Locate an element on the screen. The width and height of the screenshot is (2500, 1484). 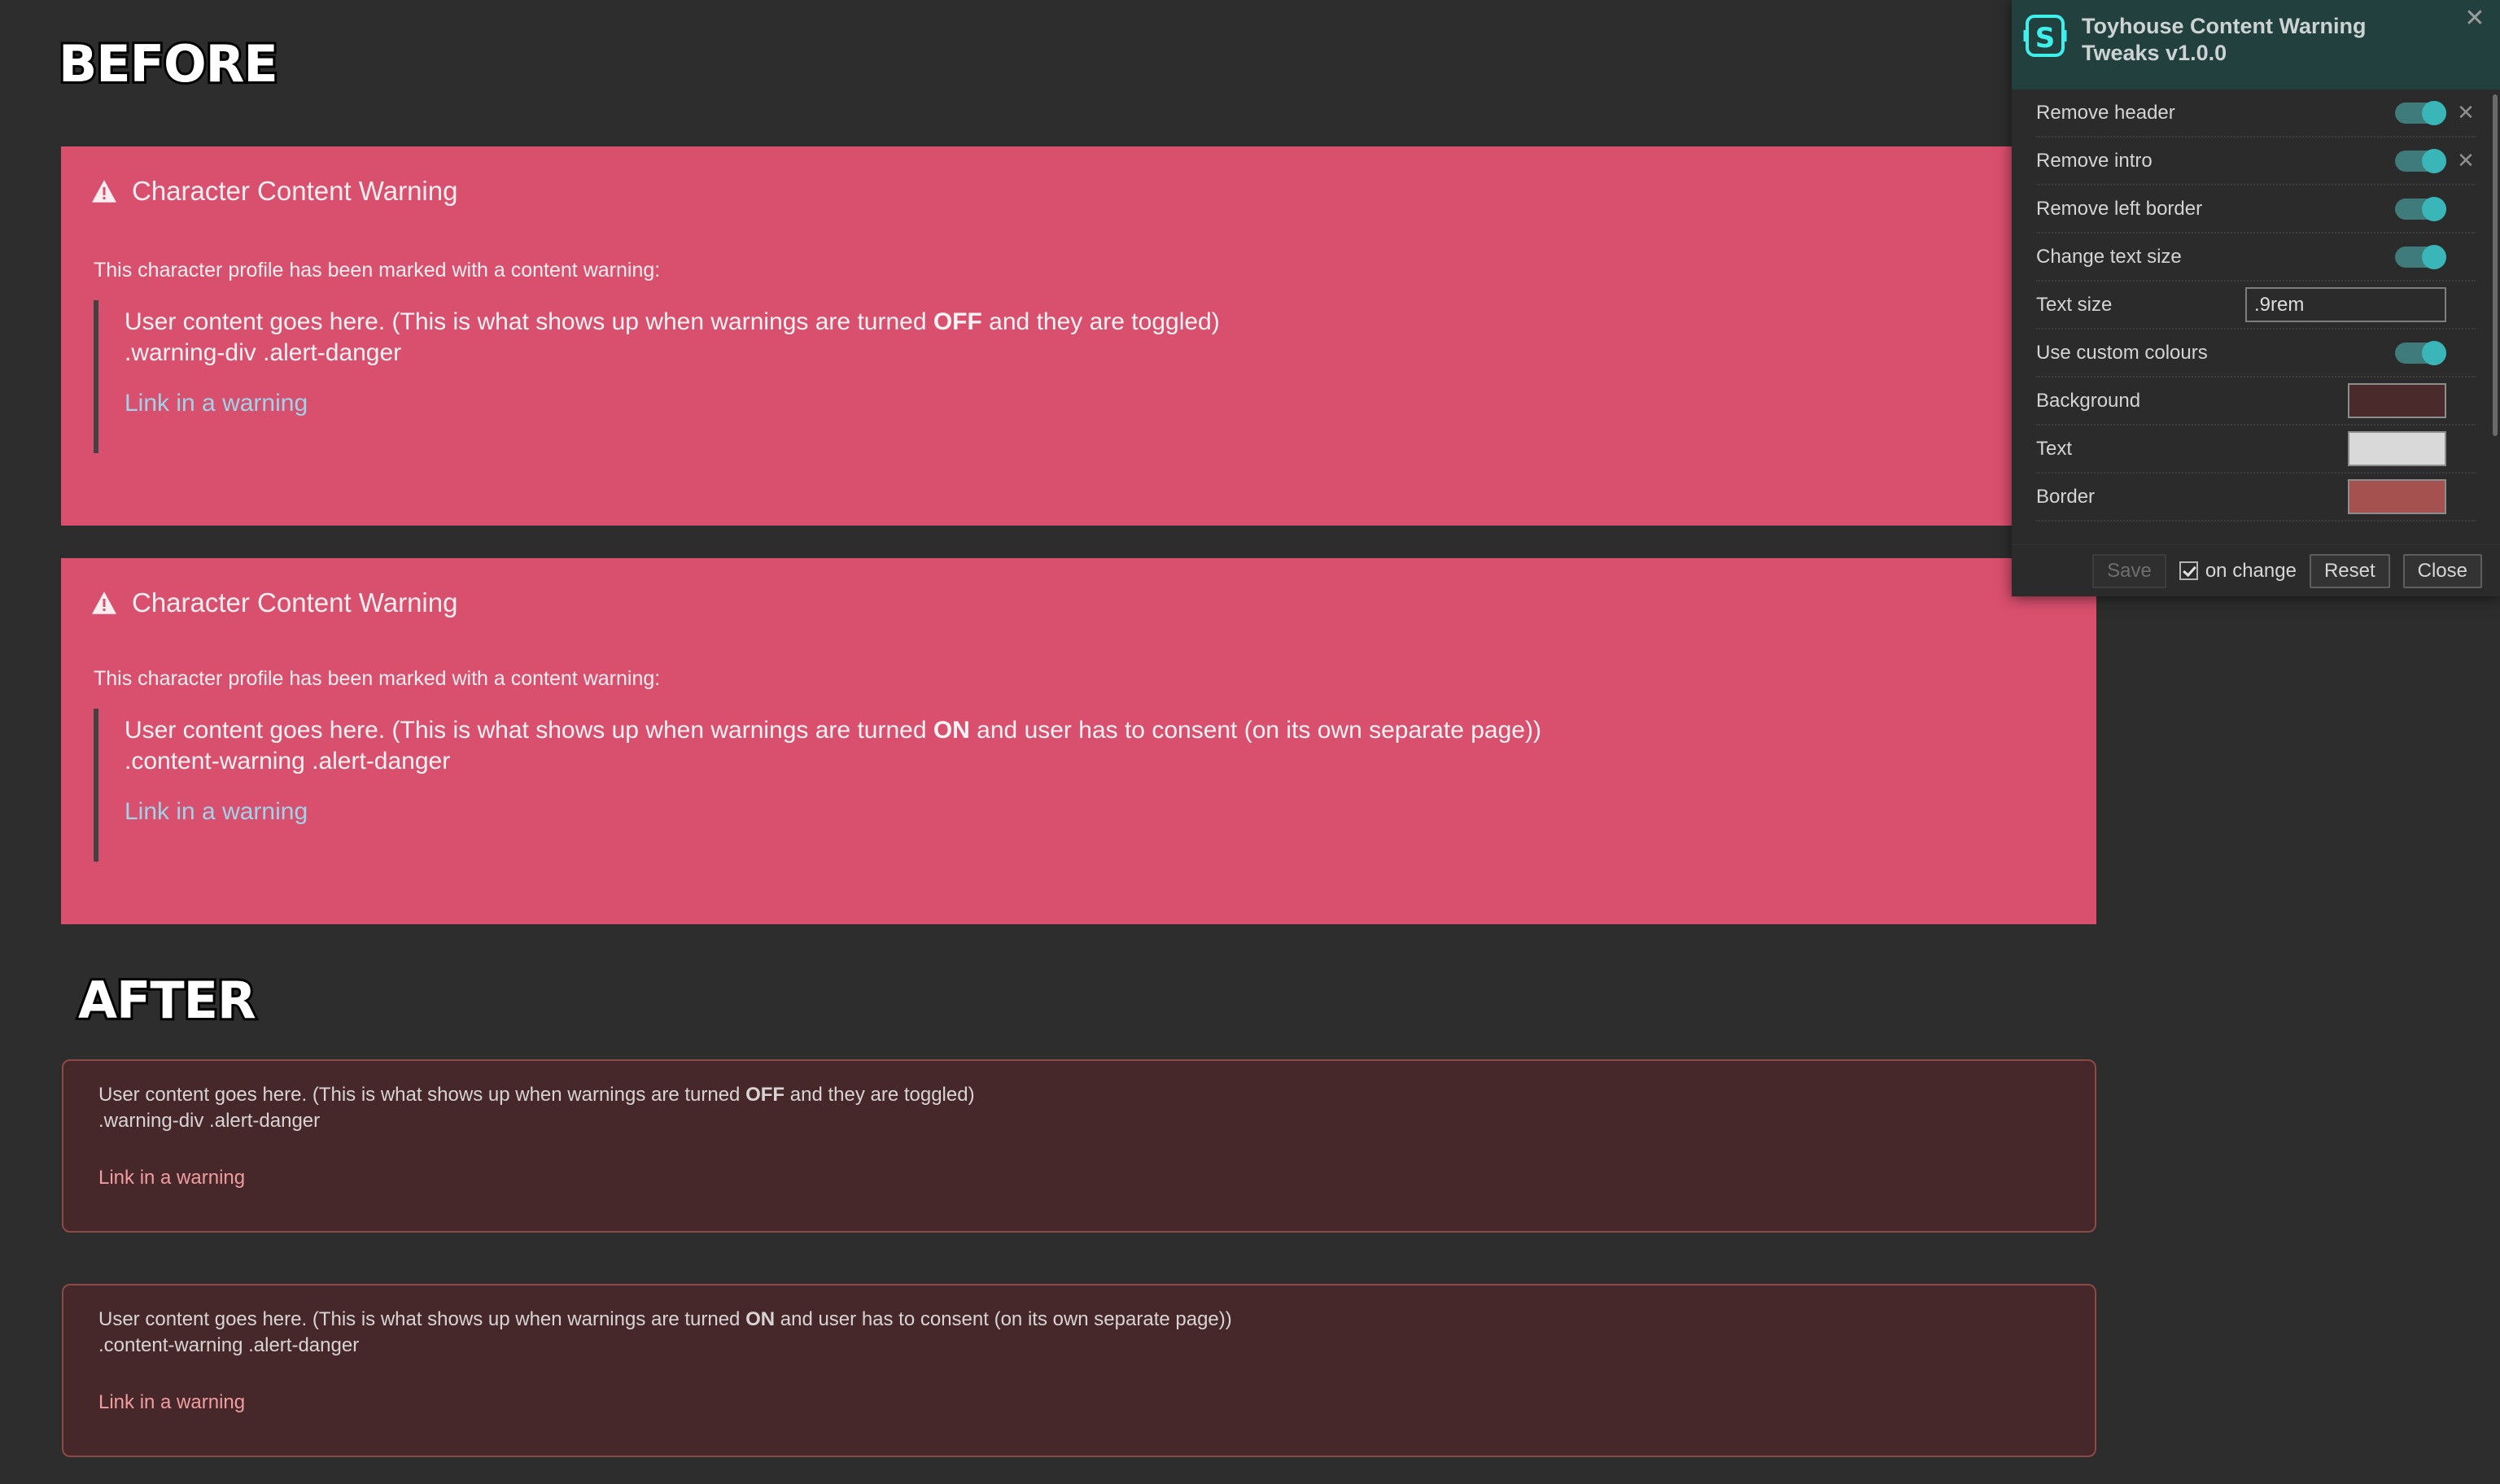
option-row-text-size: Text size is located at coordinates (2256, 306).